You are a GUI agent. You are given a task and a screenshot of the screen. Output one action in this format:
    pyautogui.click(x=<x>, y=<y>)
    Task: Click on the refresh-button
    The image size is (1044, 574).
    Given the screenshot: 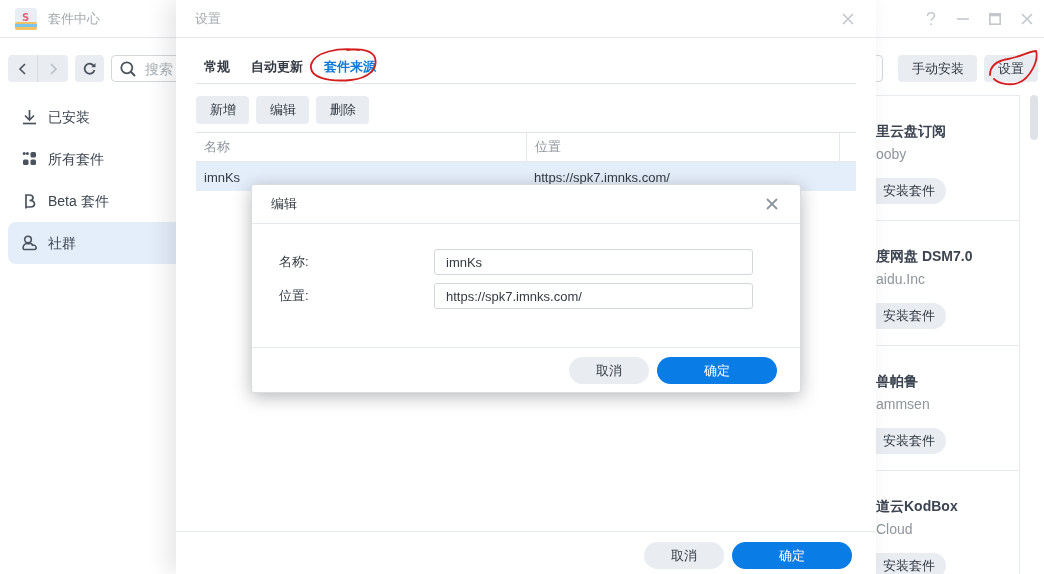 What is the action you would take?
    pyautogui.click(x=89, y=68)
    